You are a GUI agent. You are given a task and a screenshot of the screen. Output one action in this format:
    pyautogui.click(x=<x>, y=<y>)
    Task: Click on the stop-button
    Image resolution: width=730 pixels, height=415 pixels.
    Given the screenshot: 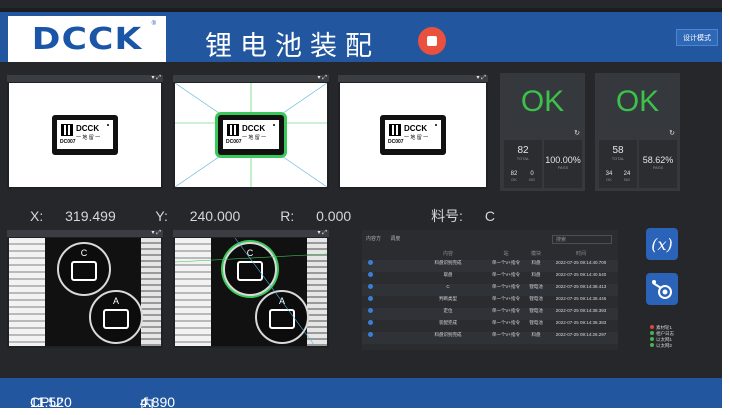 What is the action you would take?
    pyautogui.click(x=432, y=41)
    